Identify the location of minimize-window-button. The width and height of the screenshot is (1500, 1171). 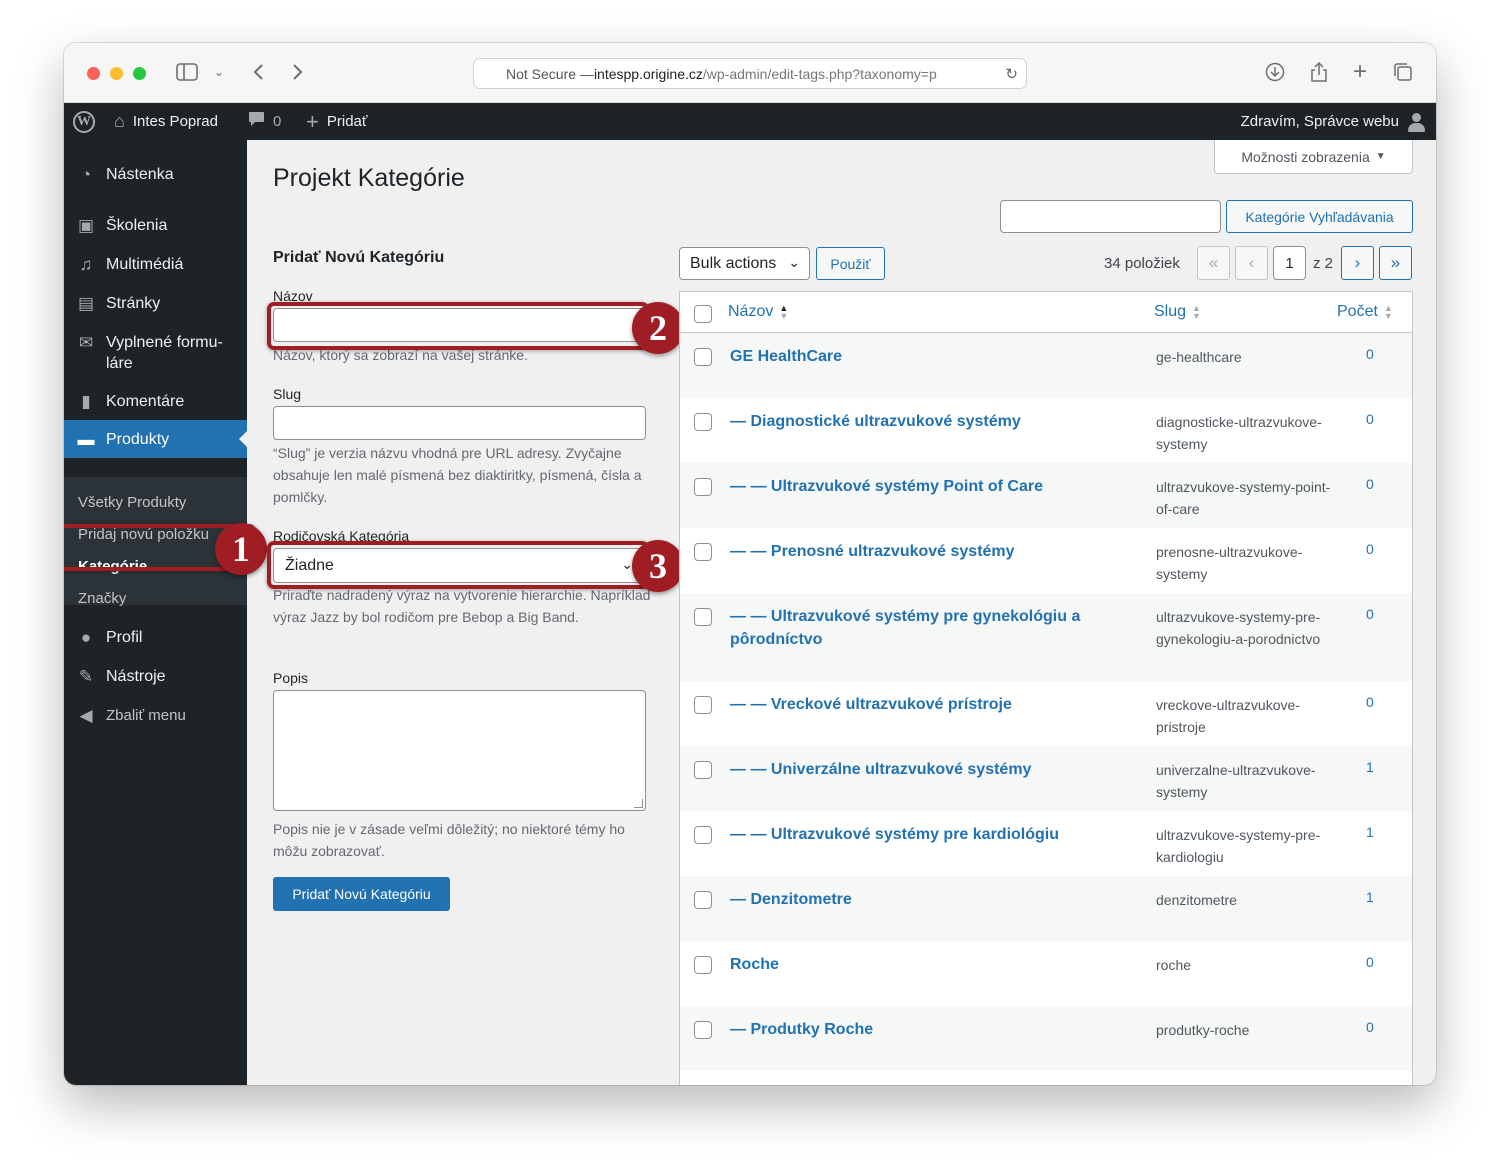
(116, 73).